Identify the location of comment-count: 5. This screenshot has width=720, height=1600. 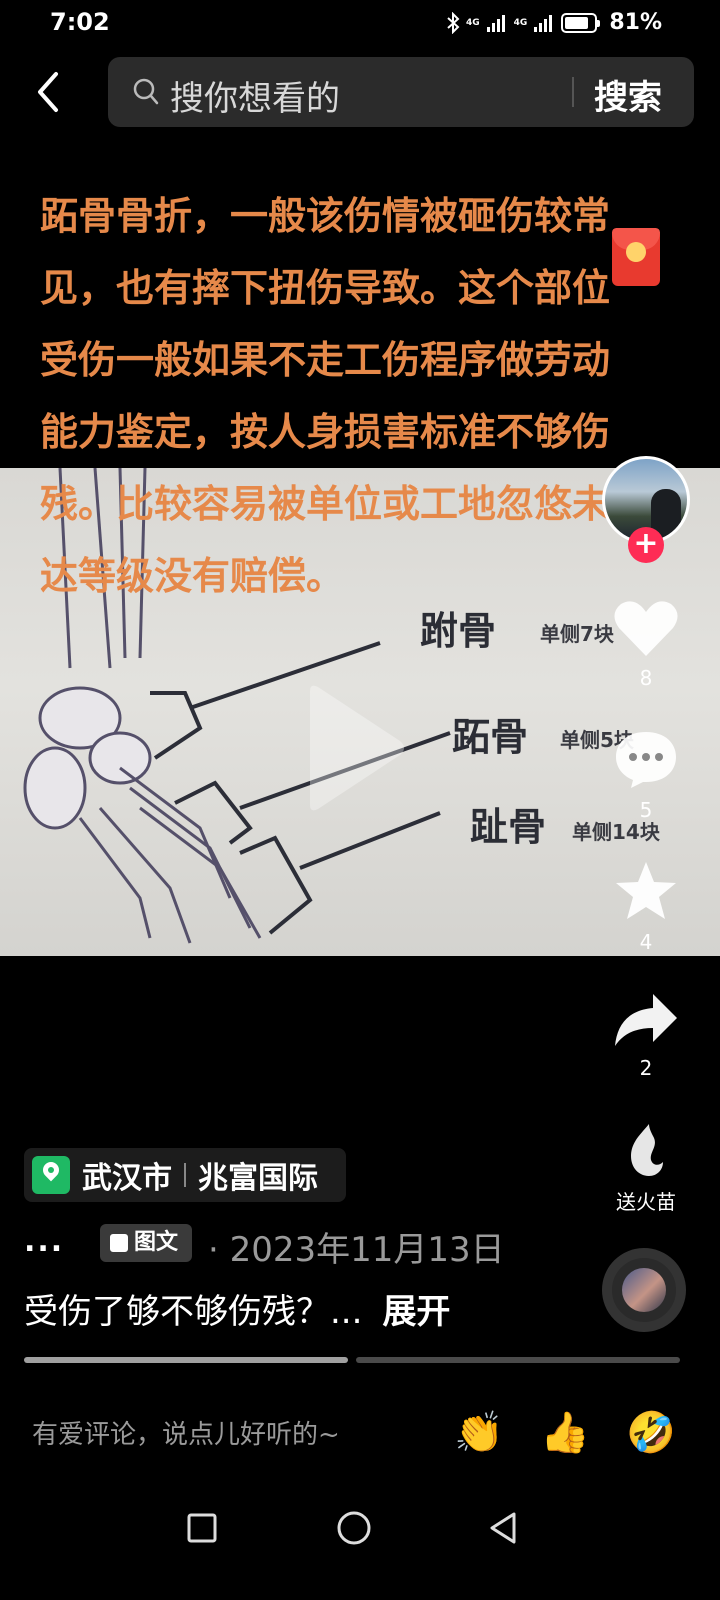
(646, 810).